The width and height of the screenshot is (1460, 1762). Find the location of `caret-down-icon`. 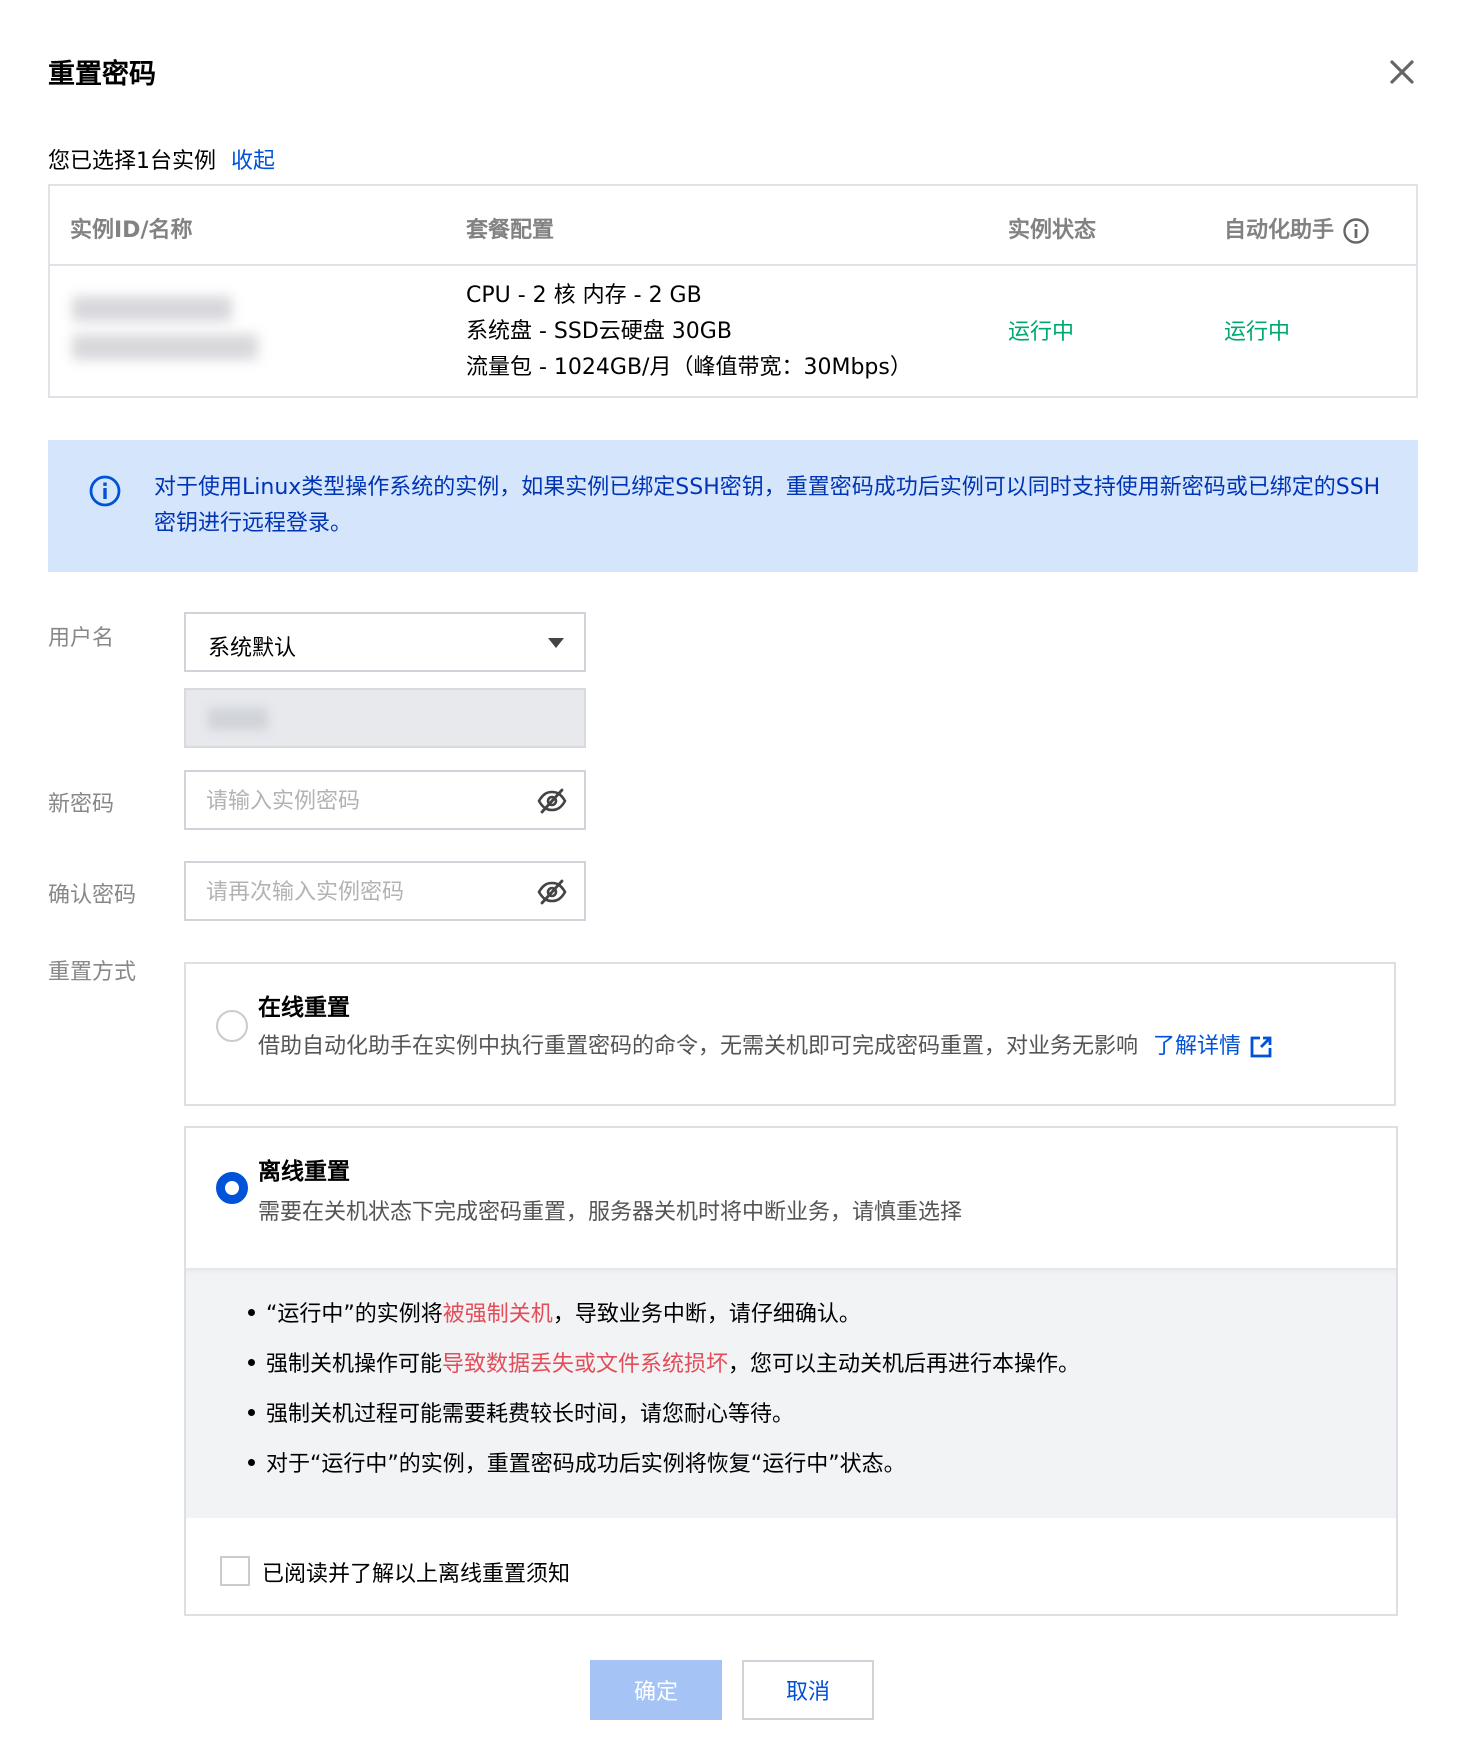

caret-down-icon is located at coordinates (556, 643).